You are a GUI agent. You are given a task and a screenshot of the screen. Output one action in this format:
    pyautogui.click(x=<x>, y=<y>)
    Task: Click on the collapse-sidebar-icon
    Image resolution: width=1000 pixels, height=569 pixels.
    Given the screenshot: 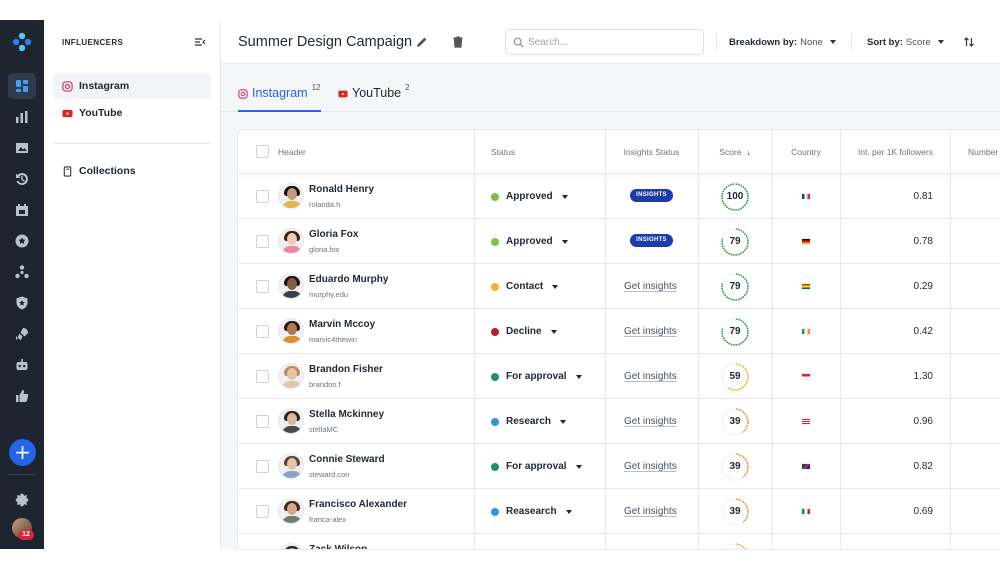 What is the action you would take?
    pyautogui.click(x=200, y=42)
    